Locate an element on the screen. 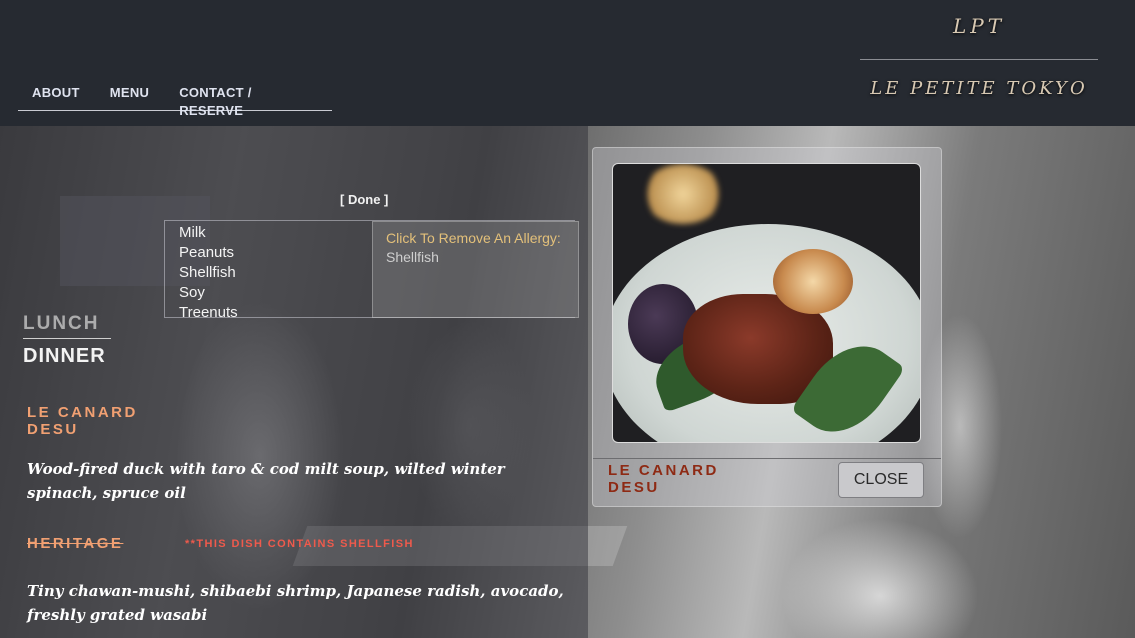 The image size is (1135, 638). photo-garnish is located at coordinates (683, 194).